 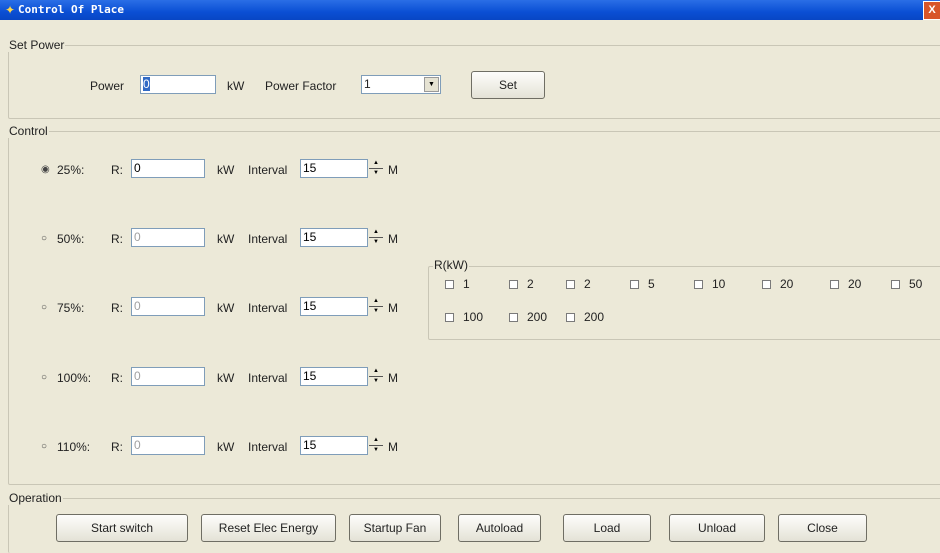 I want to click on start-switch-button: Start switch, so click(x=122, y=528).